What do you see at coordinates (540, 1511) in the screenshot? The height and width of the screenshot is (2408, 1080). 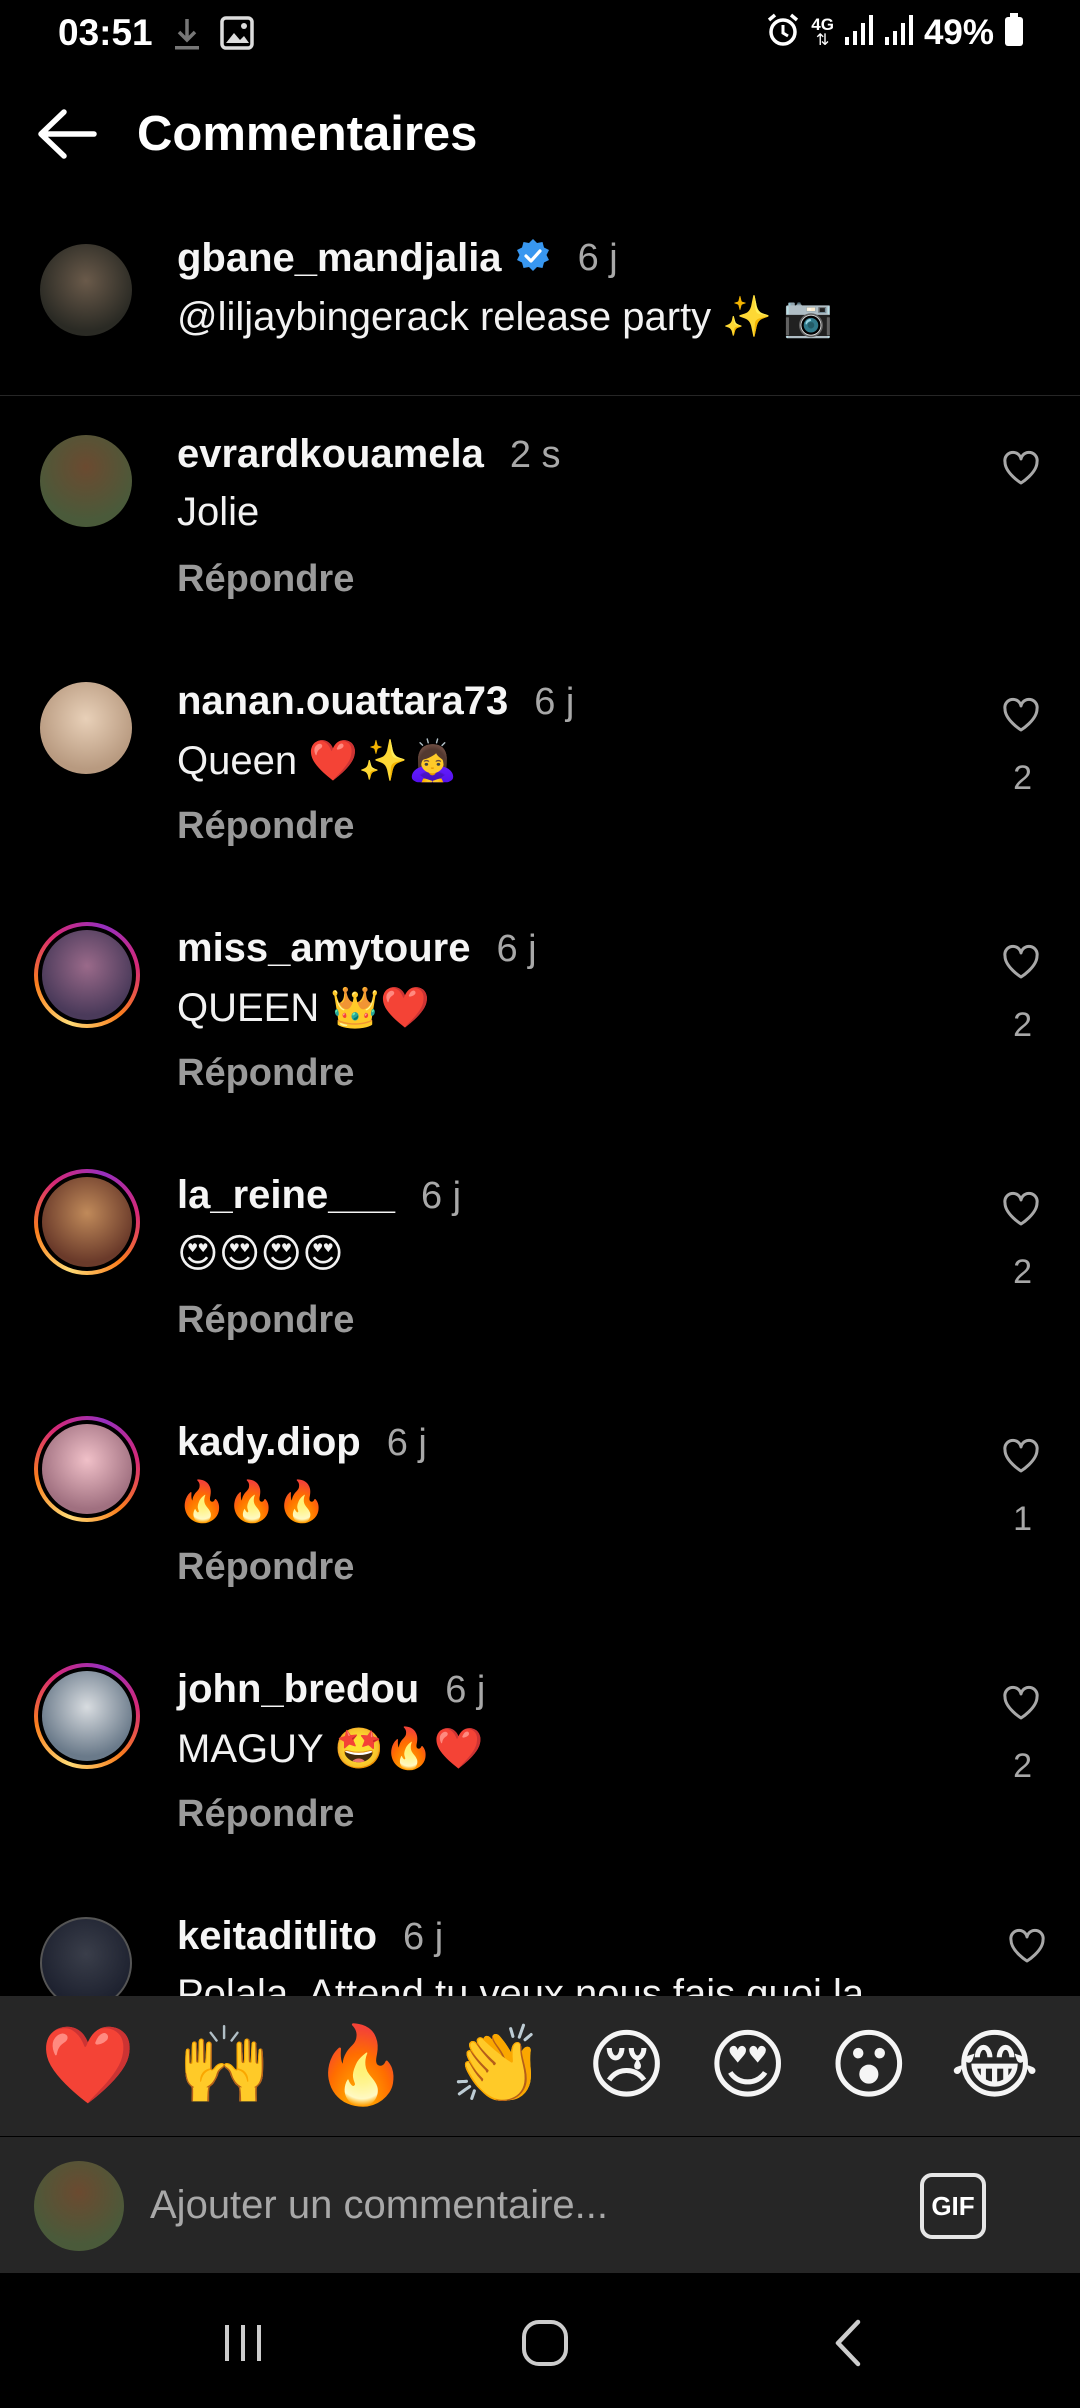 I see `comment-item: kady.diop 6 j 🔥🔥🔥 Répondre 1` at bounding box center [540, 1511].